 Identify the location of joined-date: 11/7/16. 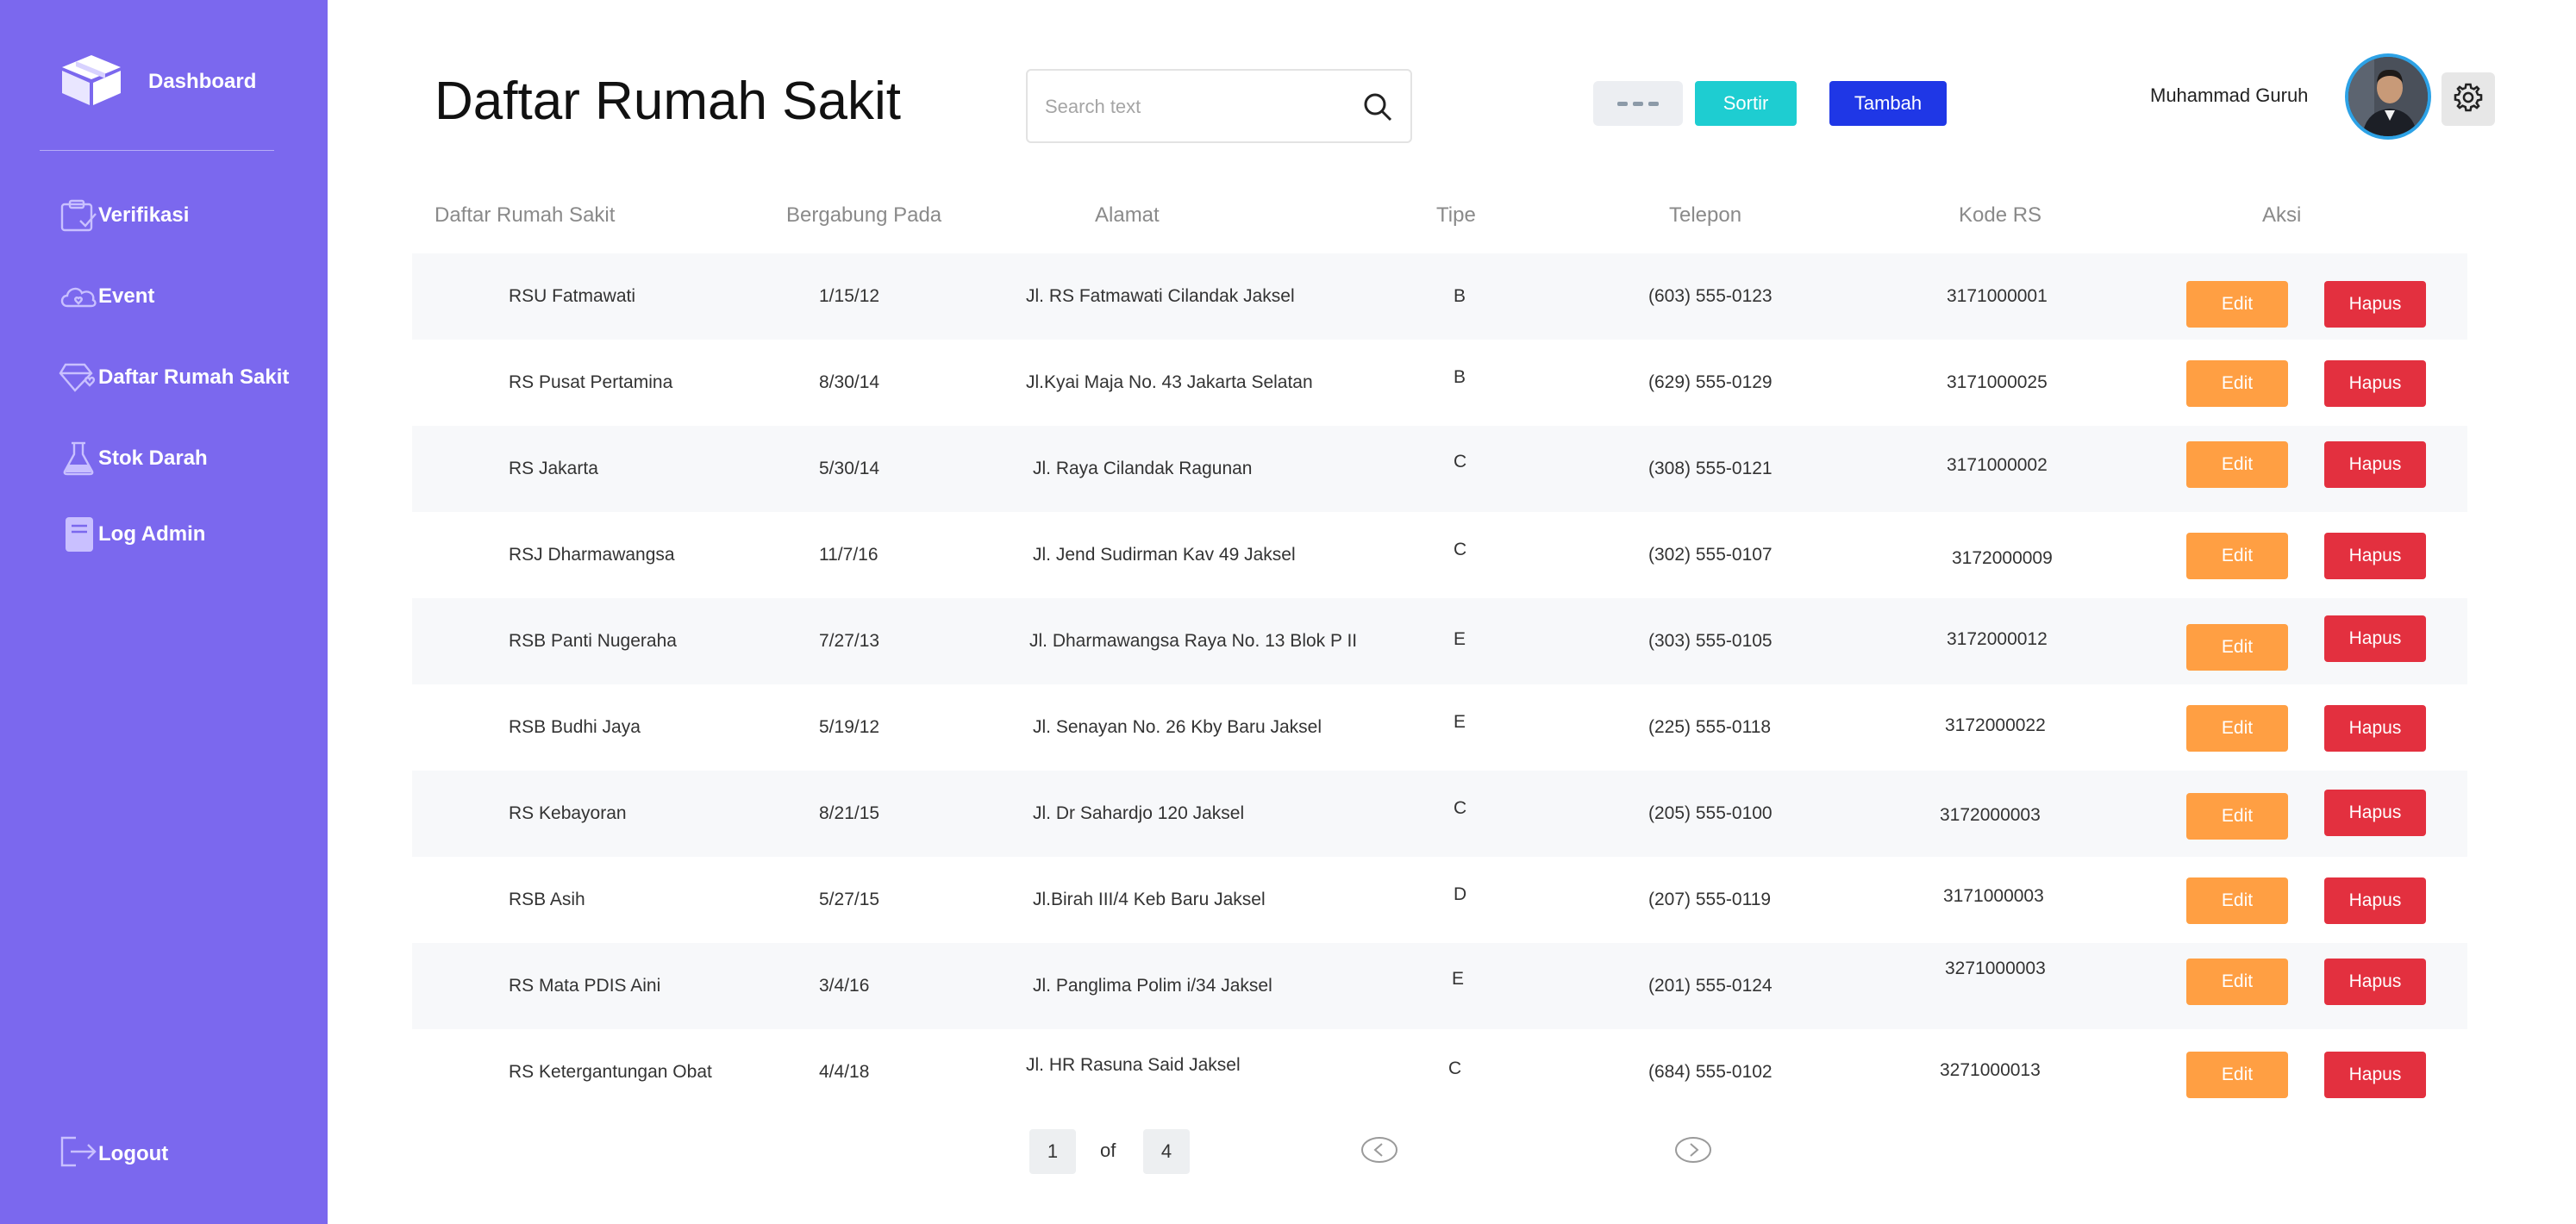
(848, 555).